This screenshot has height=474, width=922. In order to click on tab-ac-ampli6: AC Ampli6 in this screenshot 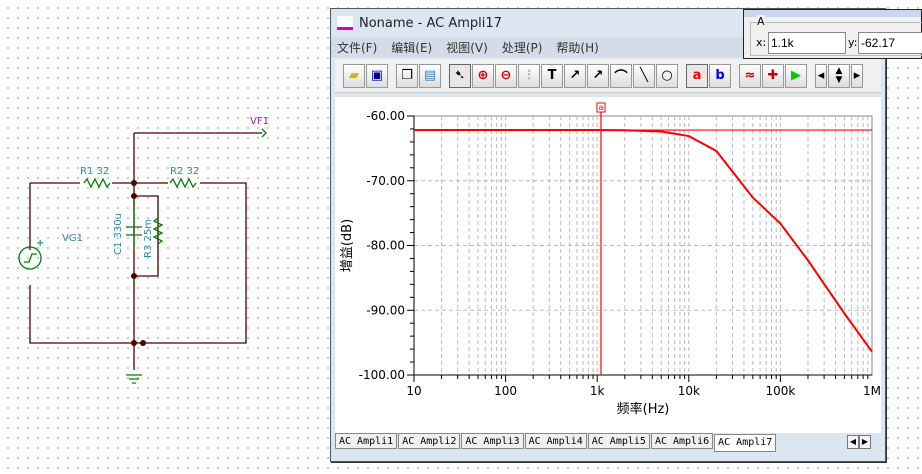, I will do `click(682, 441)`.